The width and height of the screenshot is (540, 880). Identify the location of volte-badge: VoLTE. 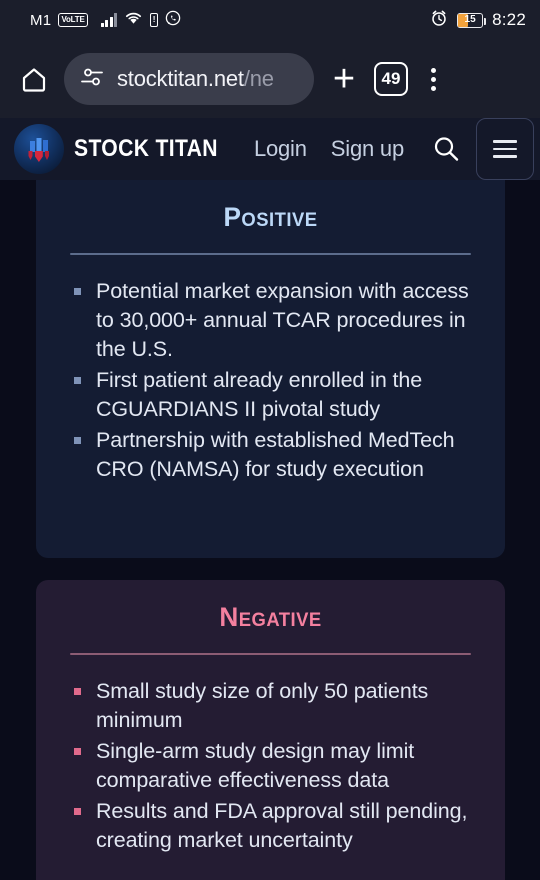
(73, 20).